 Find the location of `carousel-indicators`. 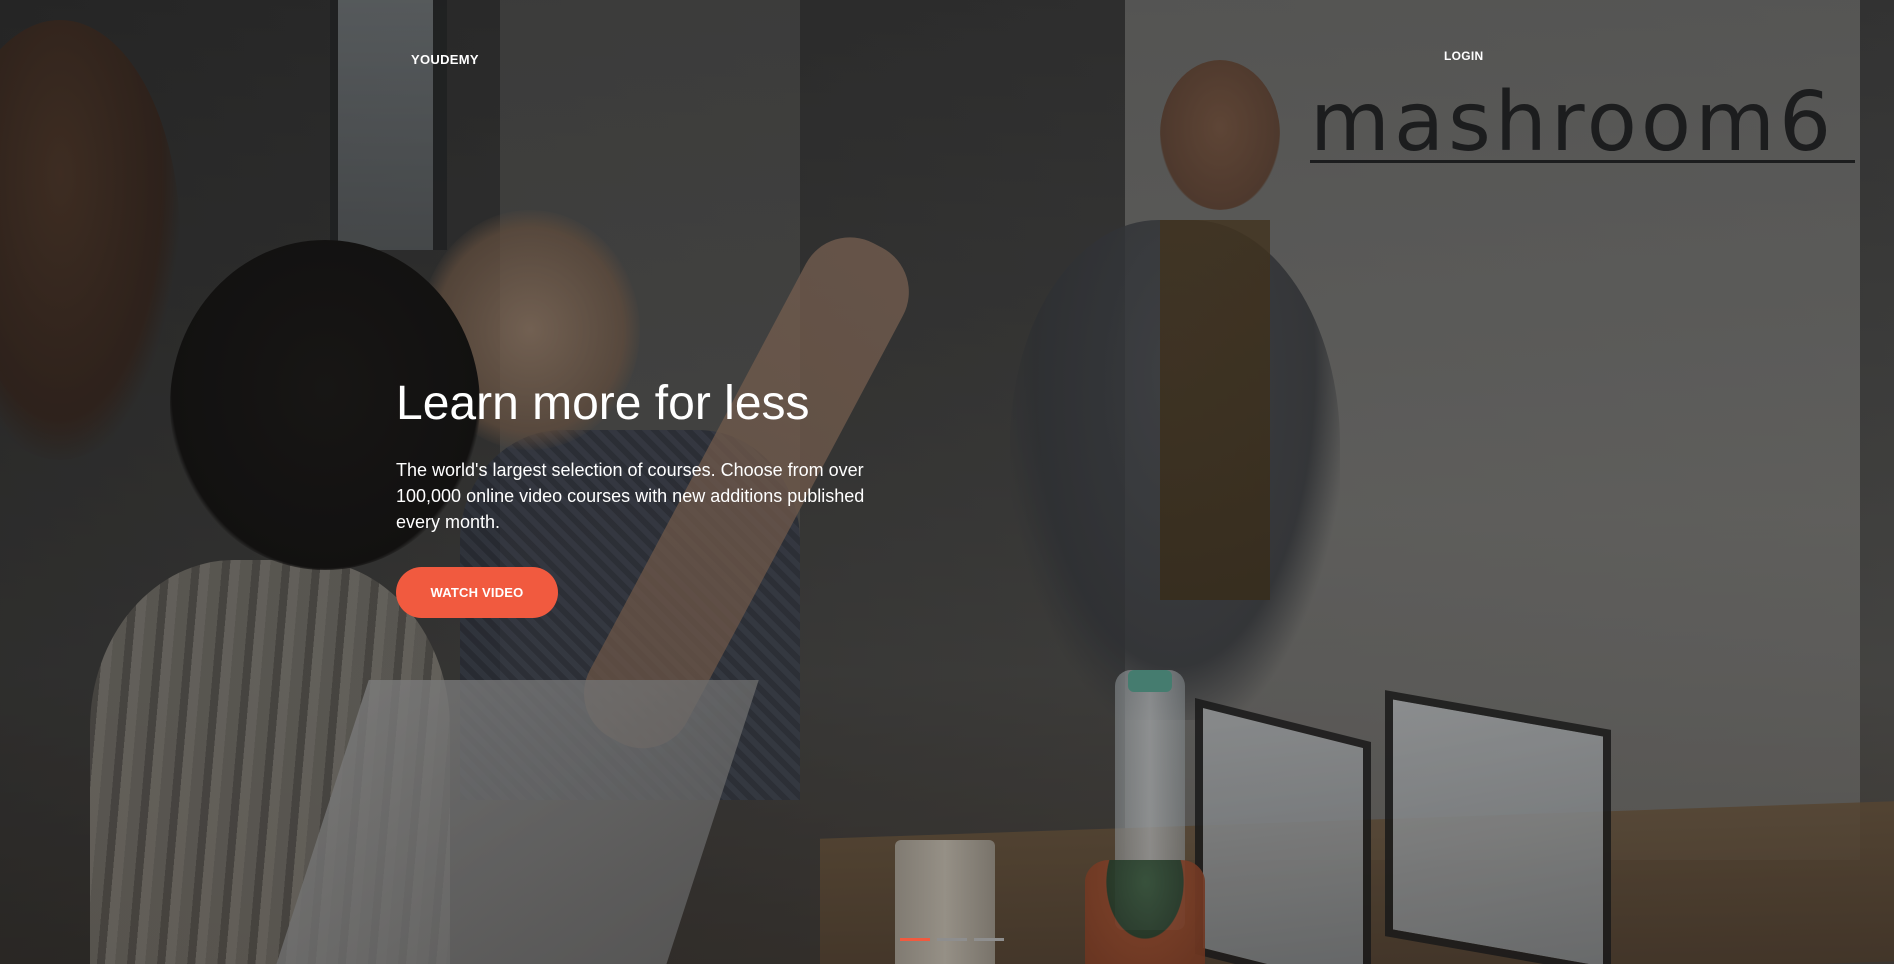

carousel-indicators is located at coordinates (952, 939).